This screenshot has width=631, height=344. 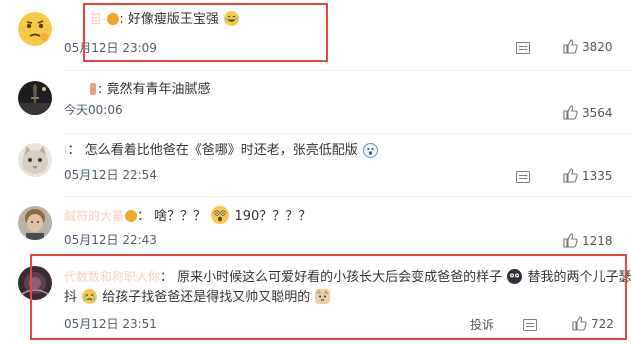 I want to click on like-button: 3564, so click(x=588, y=112).